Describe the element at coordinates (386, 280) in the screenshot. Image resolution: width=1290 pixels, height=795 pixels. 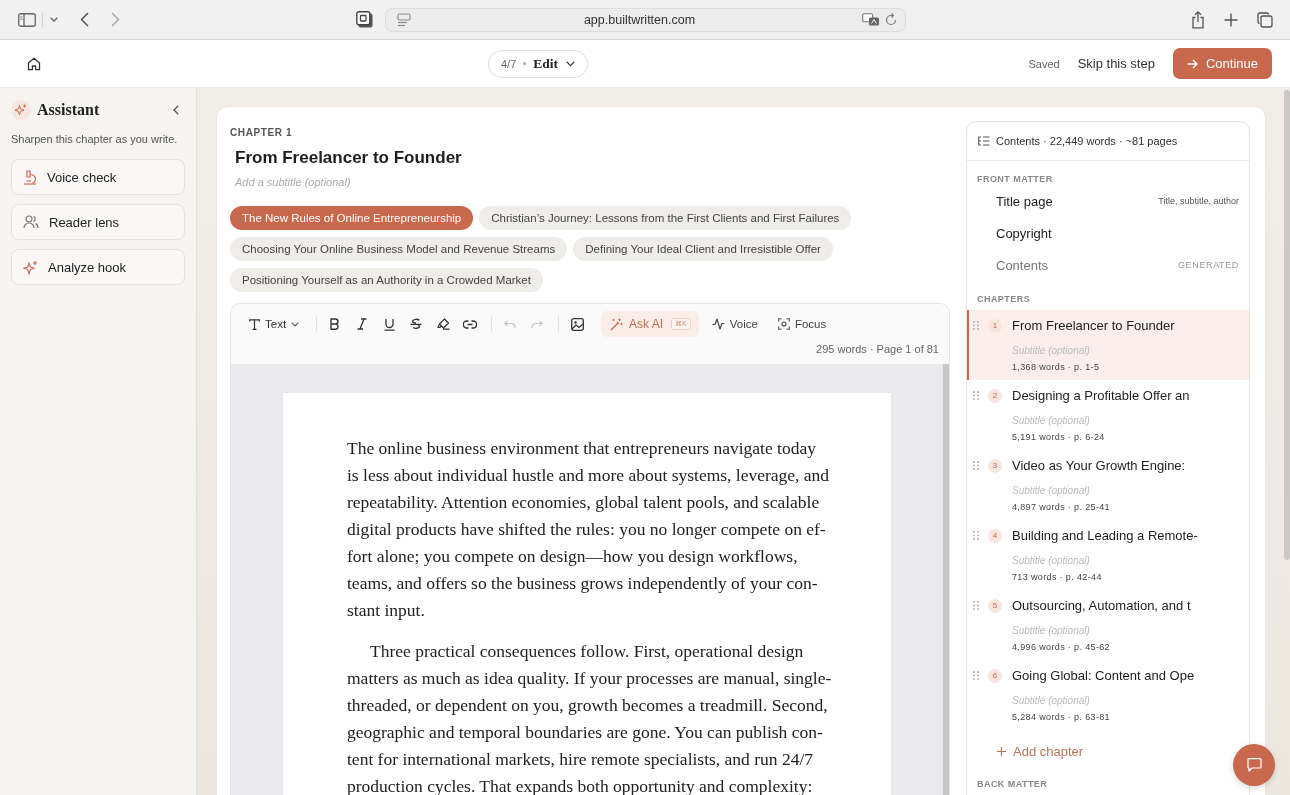
I see `section-chip: Positioning Yourself as an Authority in a Crowded Market` at that location.